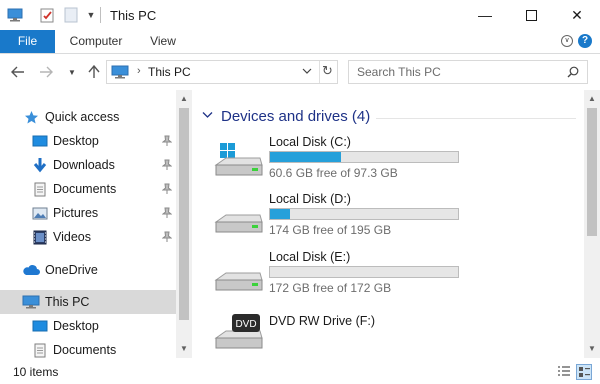 Image resolution: width=600 pixels, height=384 pixels. What do you see at coordinates (82, 117) in the screenshot?
I see `nav-item-label: Quick access` at bounding box center [82, 117].